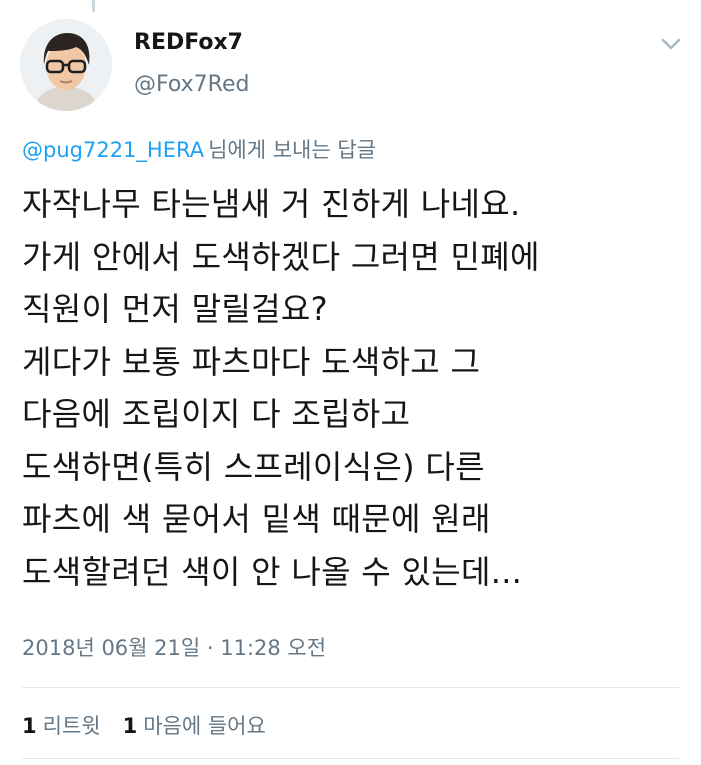 The height and width of the screenshot is (765, 701). Describe the element at coordinates (174, 647) in the screenshot. I see `tweet-timestamp: 2018년 06월 21일 · 11:28 오전` at that location.